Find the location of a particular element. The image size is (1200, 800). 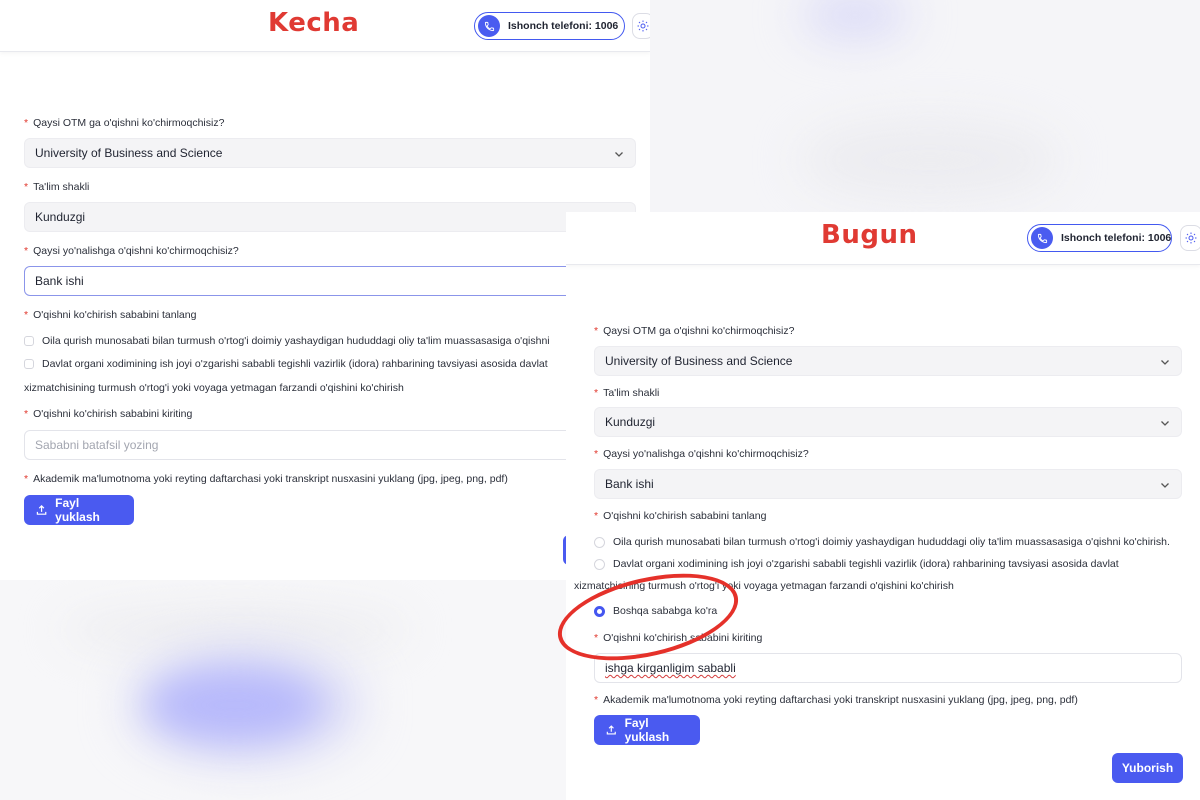

submit-button: Yuborish is located at coordinates (1147, 768).